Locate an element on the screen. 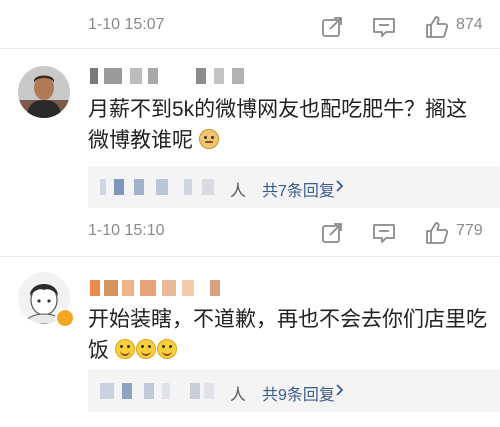 Image resolution: width=500 pixels, height=427 pixels. view-replies-link: 共7条回复 is located at coordinates (298, 189).